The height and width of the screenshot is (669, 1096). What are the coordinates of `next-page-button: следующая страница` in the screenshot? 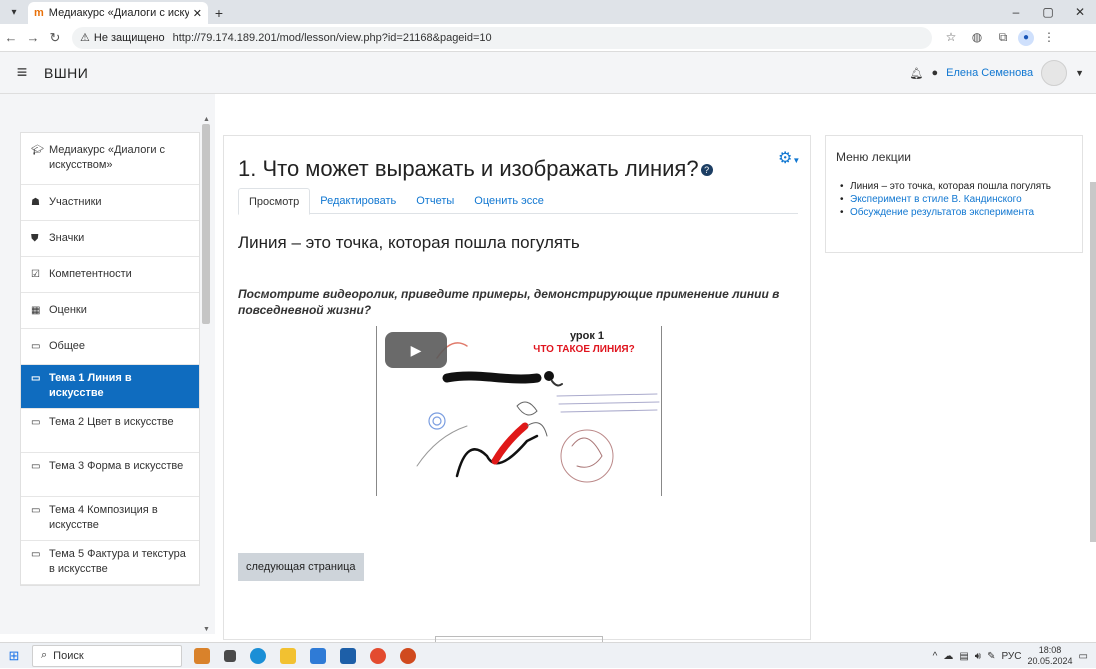 It's located at (301, 567).